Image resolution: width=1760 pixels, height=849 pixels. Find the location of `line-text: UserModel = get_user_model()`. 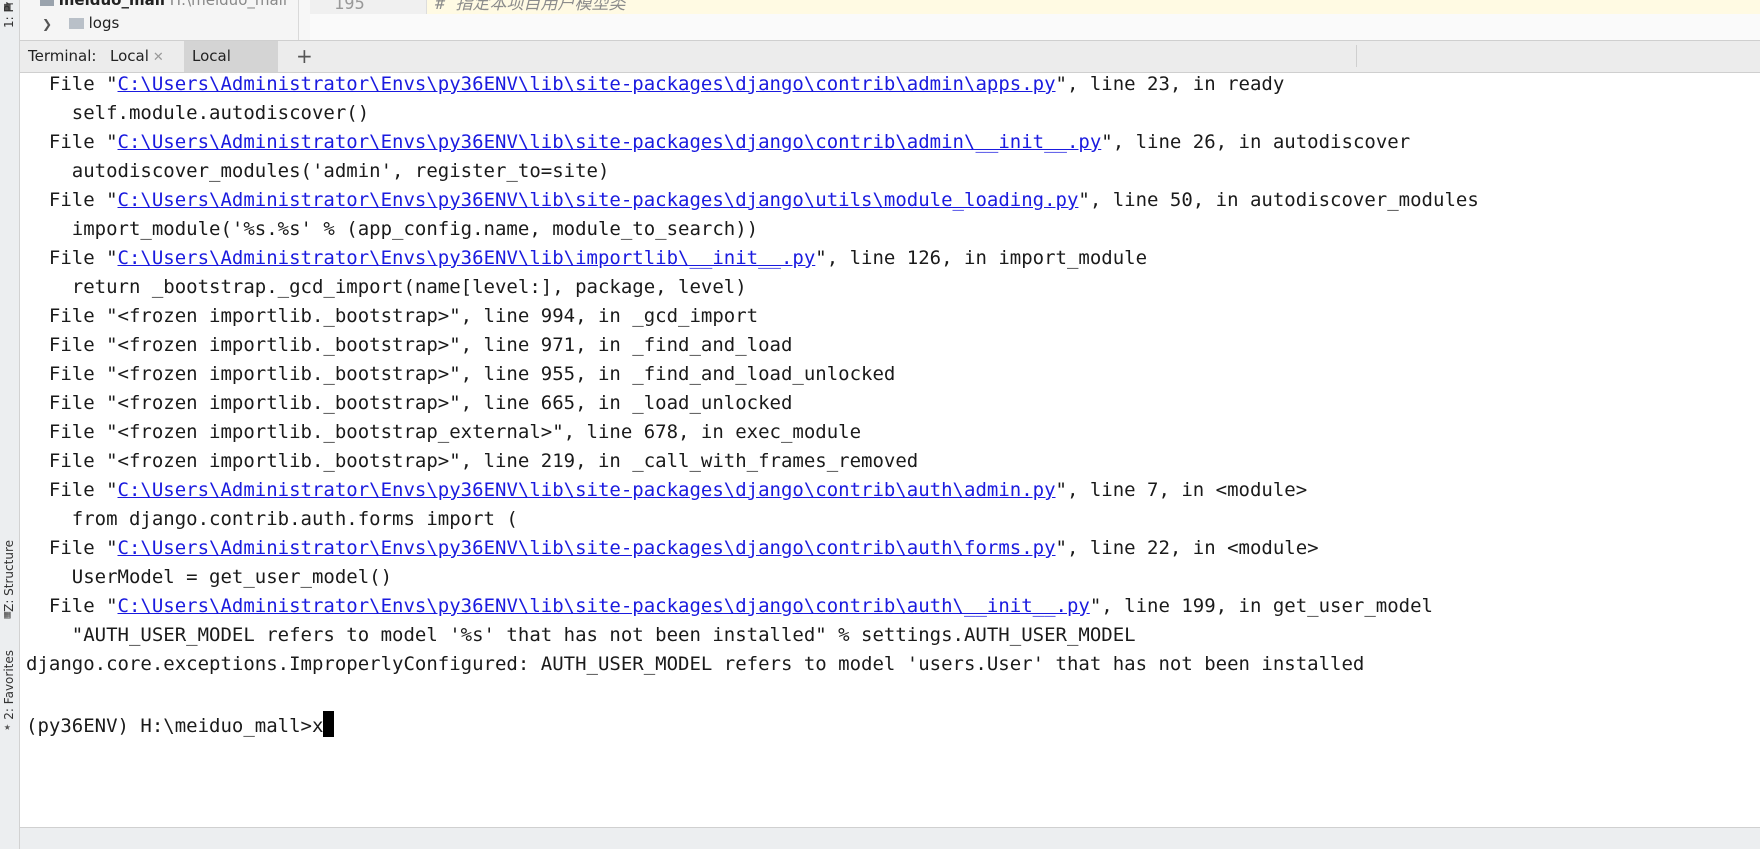

line-text: UserModel = get_user_model() is located at coordinates (209, 577).